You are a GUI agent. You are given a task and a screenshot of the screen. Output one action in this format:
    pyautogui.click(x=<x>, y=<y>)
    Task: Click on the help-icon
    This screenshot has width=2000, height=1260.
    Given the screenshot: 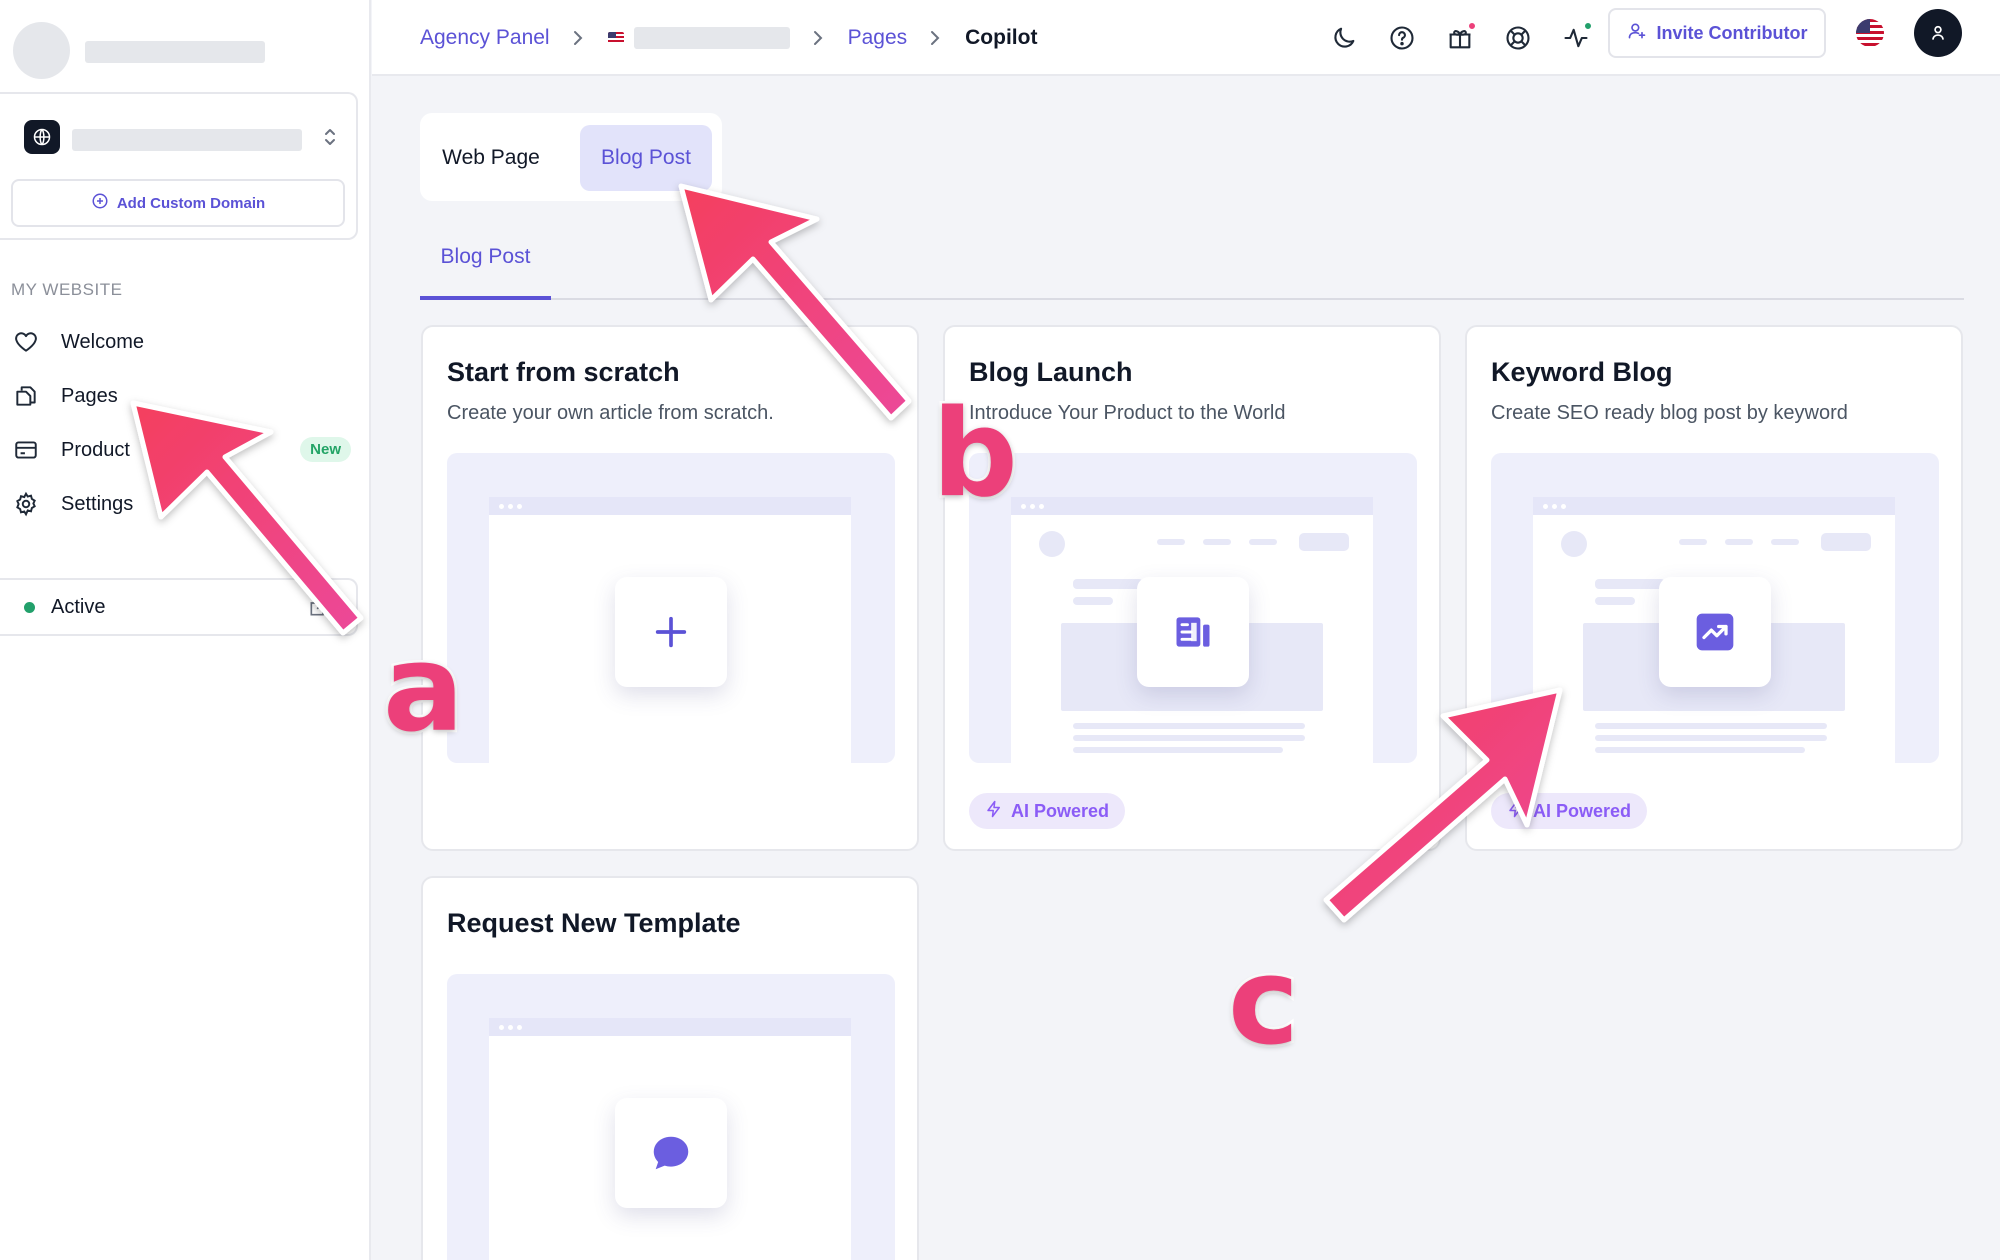 What is the action you would take?
    pyautogui.click(x=1402, y=38)
    